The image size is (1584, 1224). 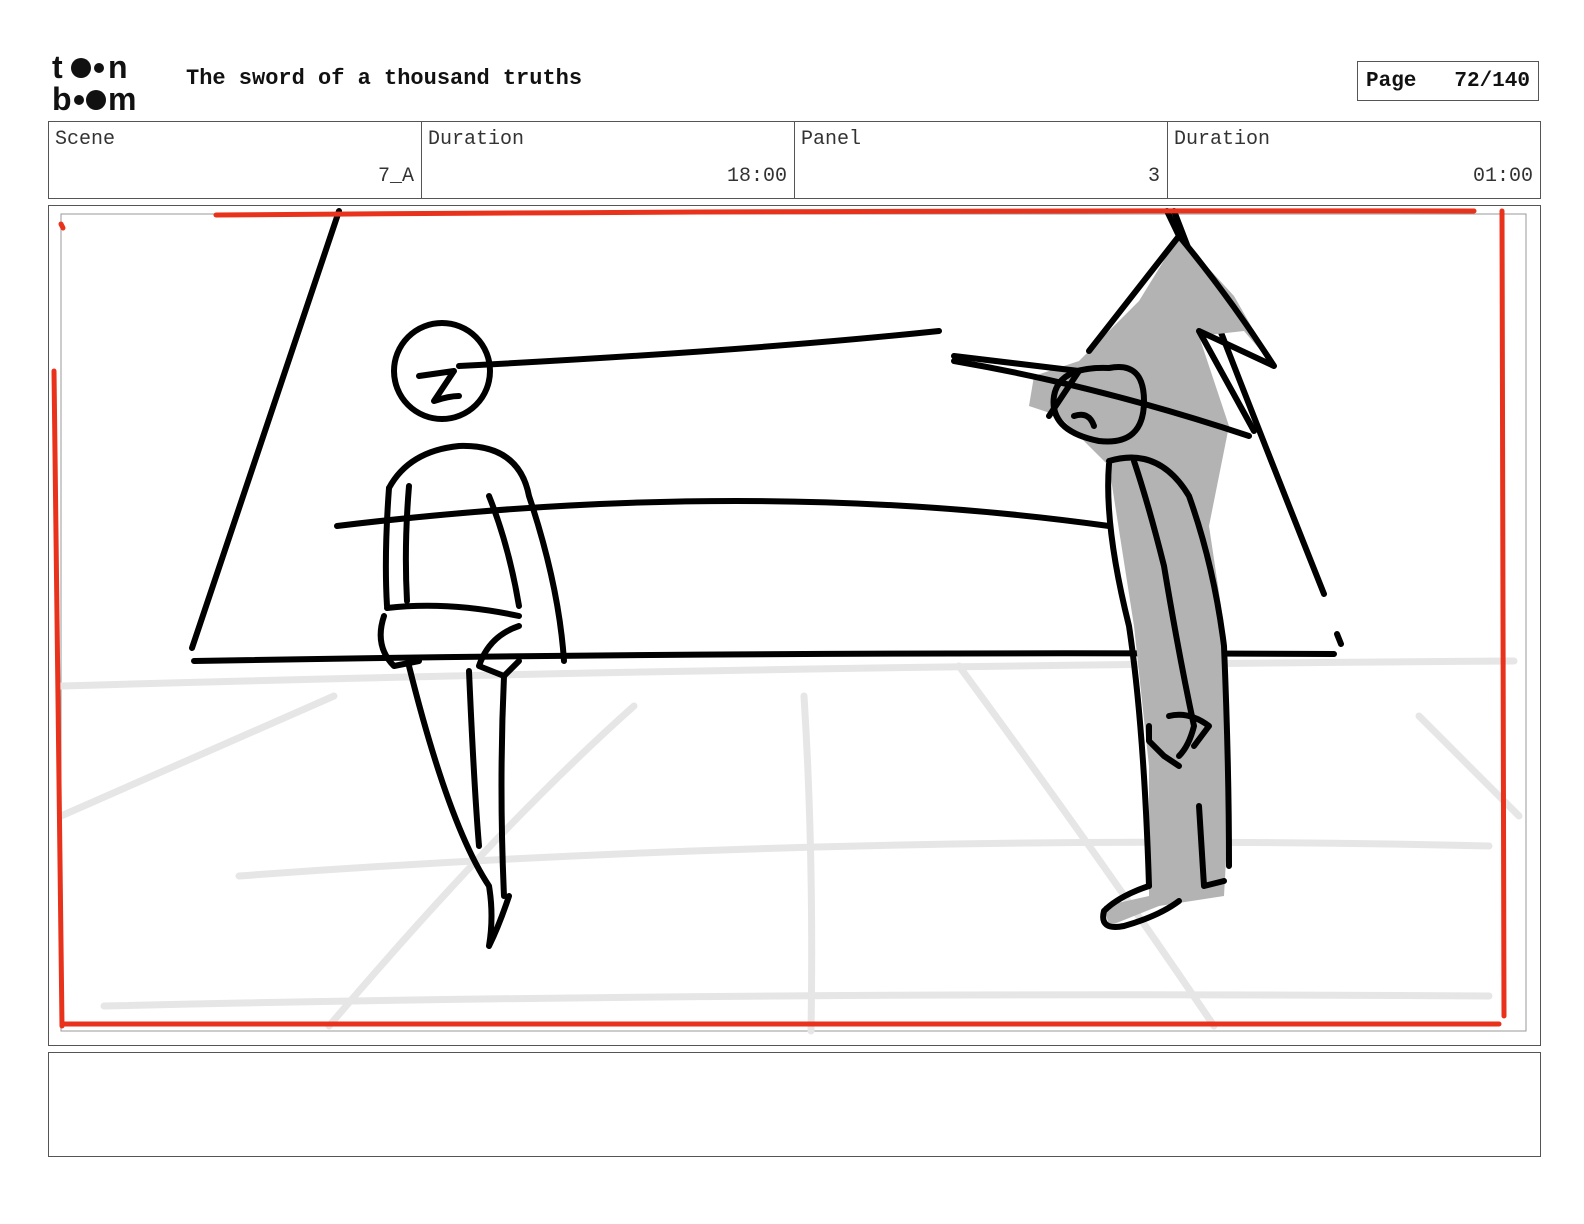 What do you see at coordinates (122, 97) in the screenshot?
I see `svg-text: m` at bounding box center [122, 97].